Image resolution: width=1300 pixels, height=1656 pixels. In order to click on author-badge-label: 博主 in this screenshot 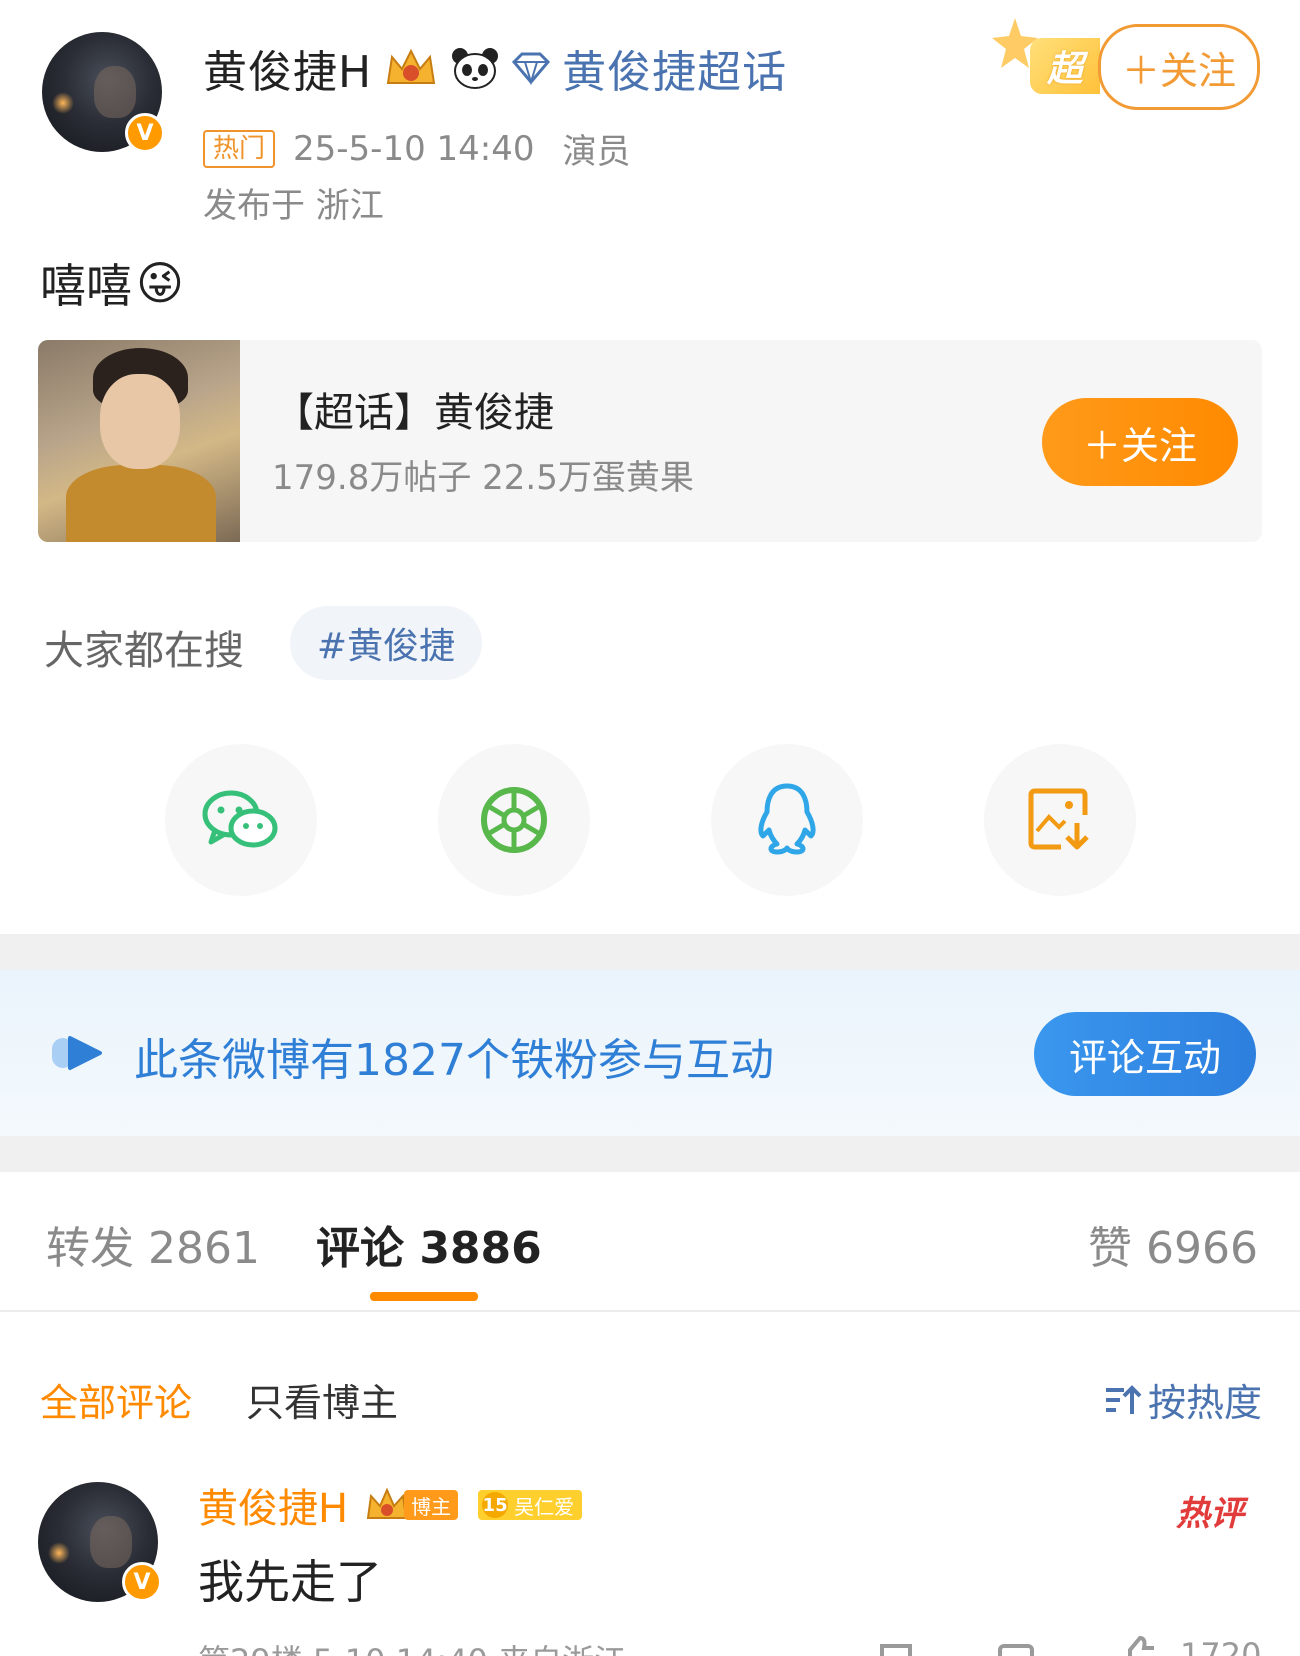, I will do `click(431, 1505)`.